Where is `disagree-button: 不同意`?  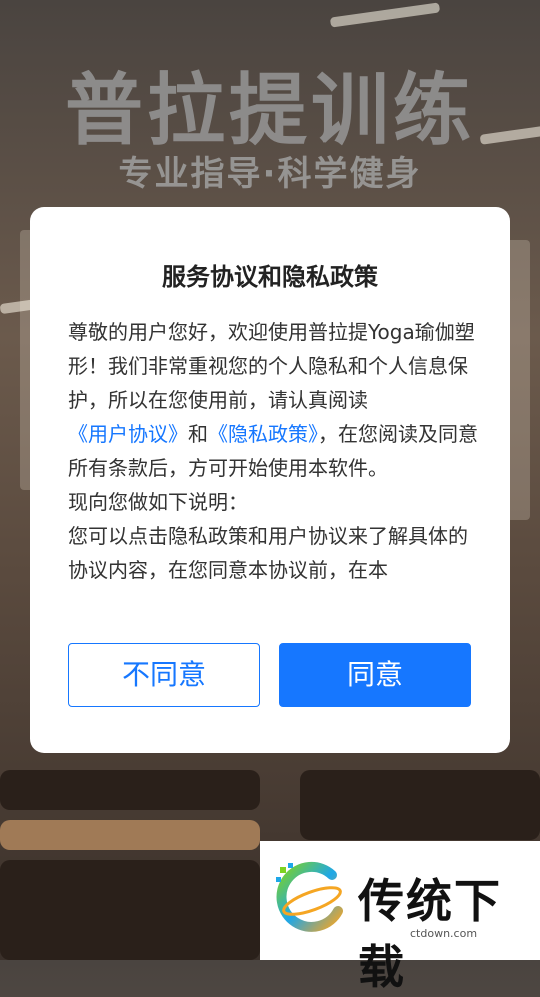 disagree-button: 不同意 is located at coordinates (164, 675).